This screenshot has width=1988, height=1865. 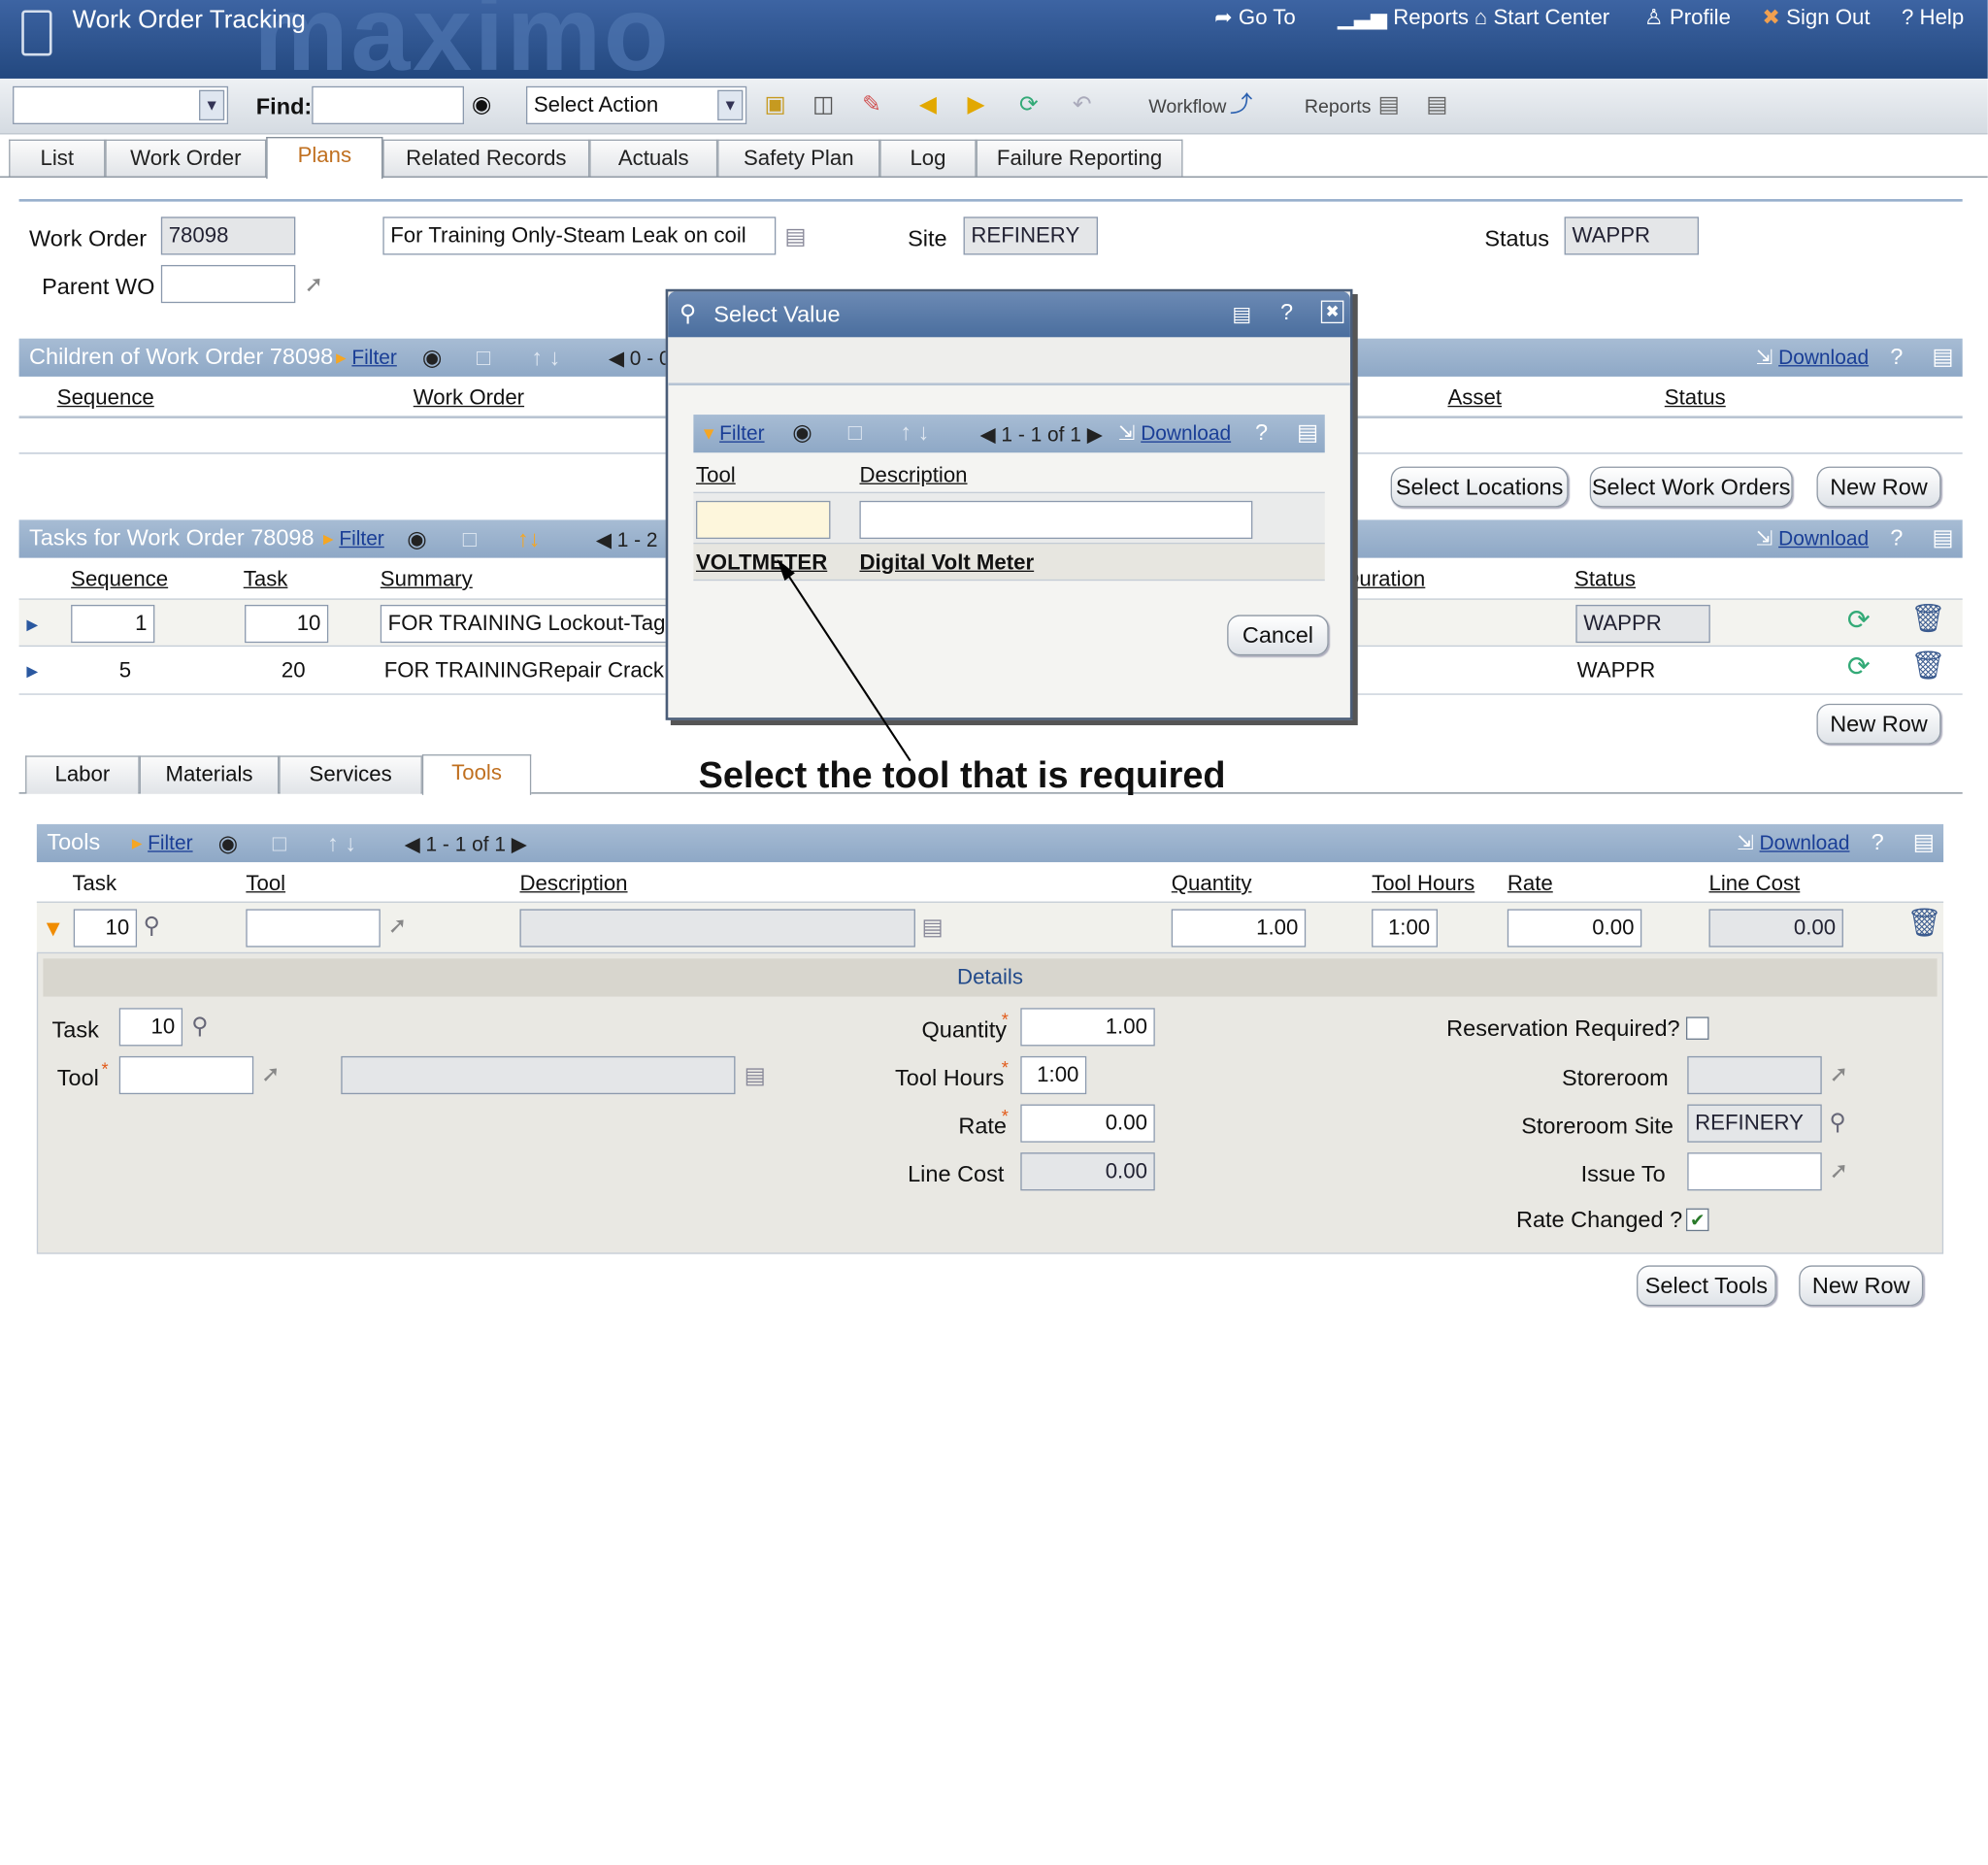 What do you see at coordinates (846, 665) in the screenshot?
I see `annotation-arrow-line` at bounding box center [846, 665].